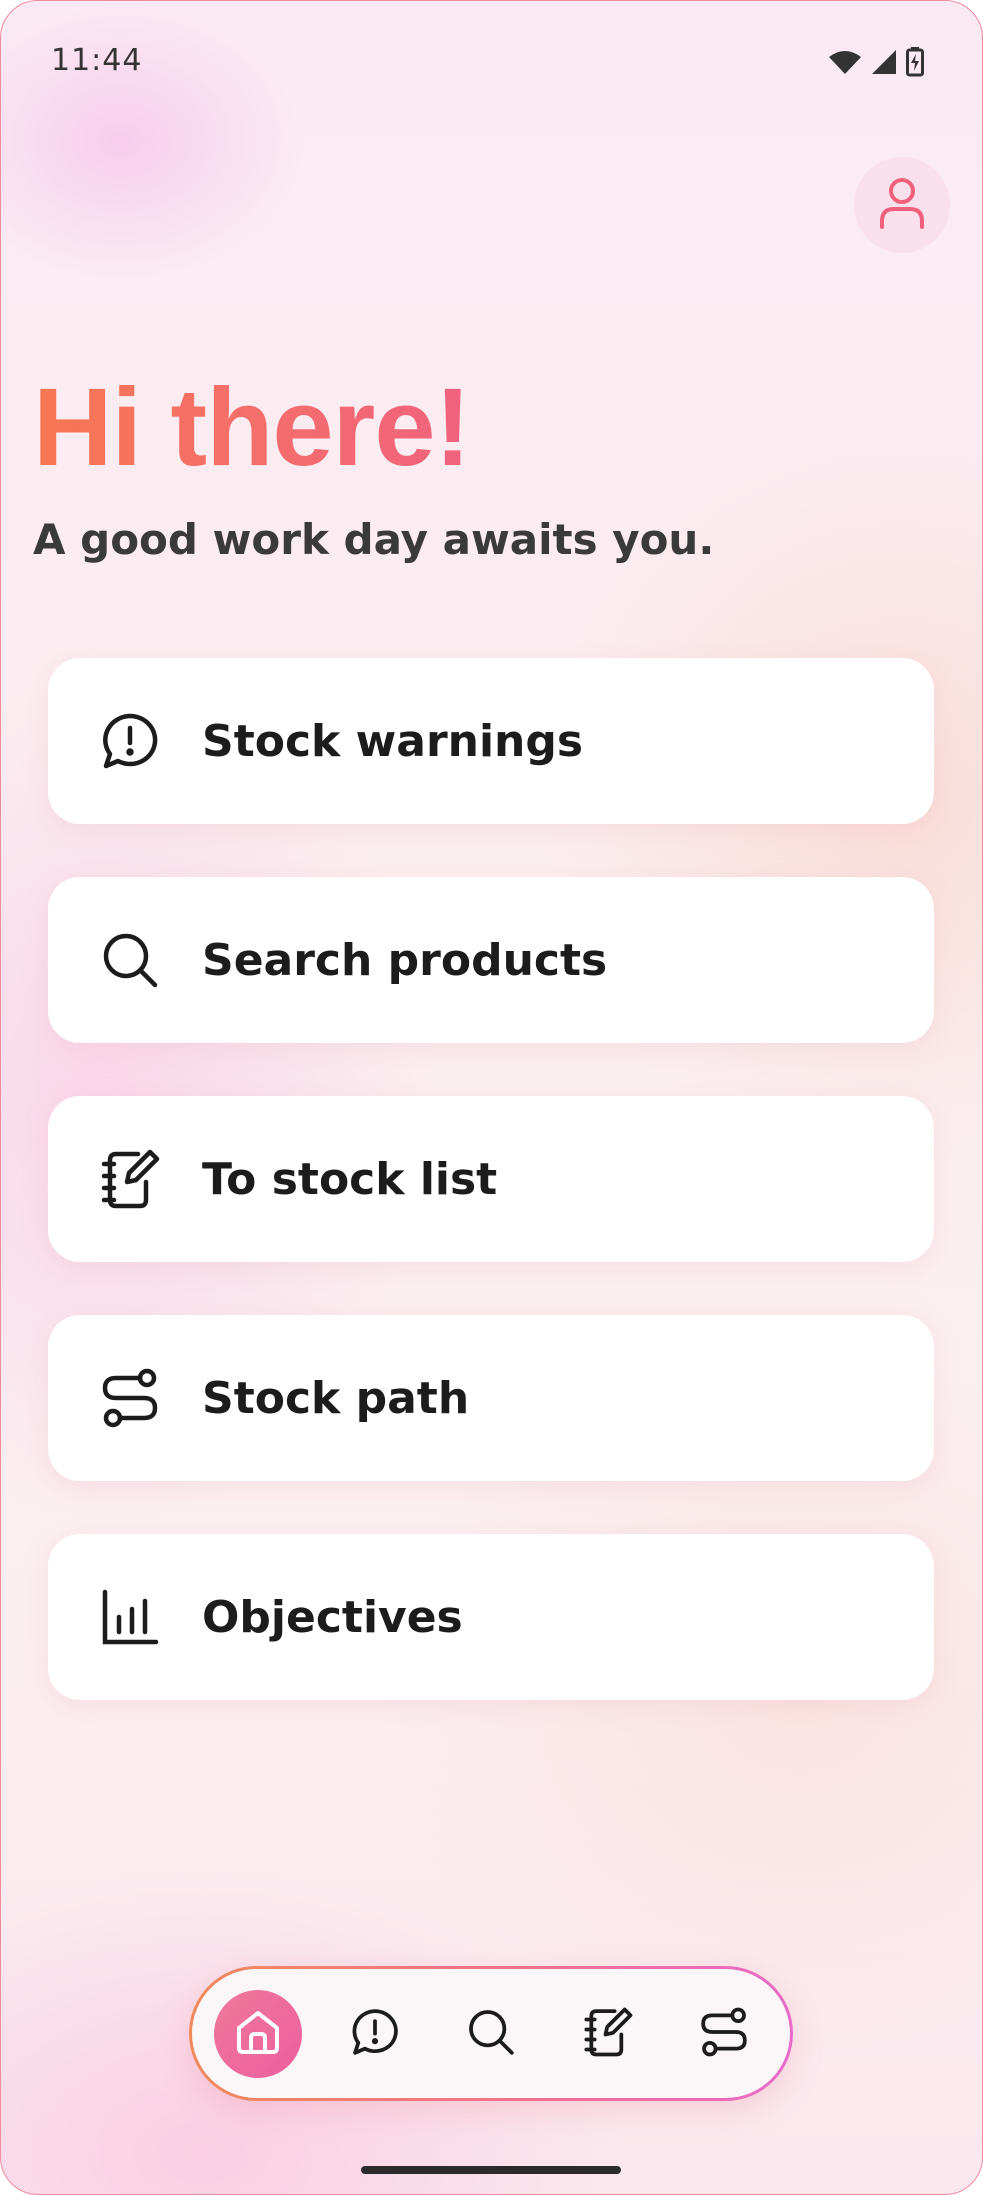 The width and height of the screenshot is (983, 2195). I want to click on menu-item-label: Stock path, so click(336, 1398).